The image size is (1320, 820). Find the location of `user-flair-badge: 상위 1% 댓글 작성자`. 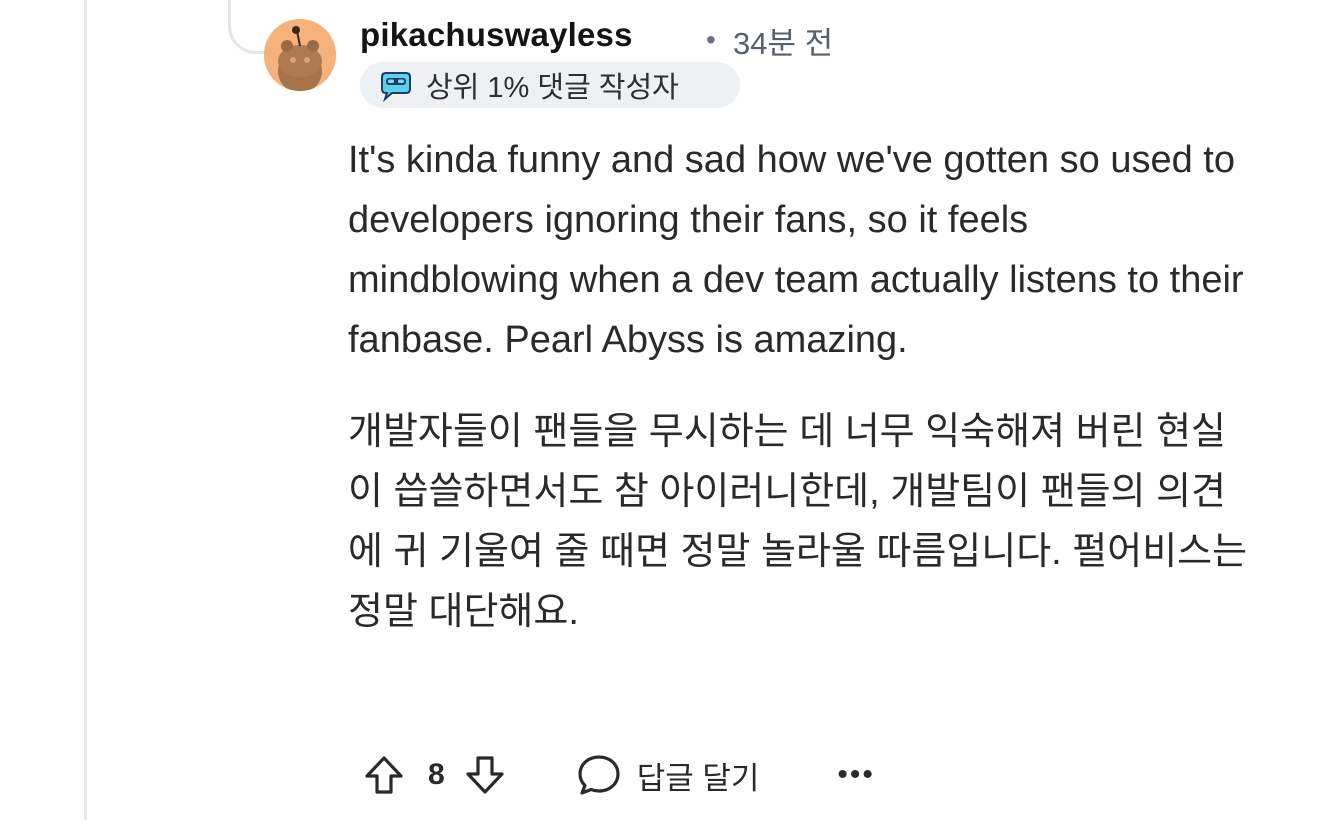

user-flair-badge: 상위 1% 댓글 작성자 is located at coordinates (550, 85).